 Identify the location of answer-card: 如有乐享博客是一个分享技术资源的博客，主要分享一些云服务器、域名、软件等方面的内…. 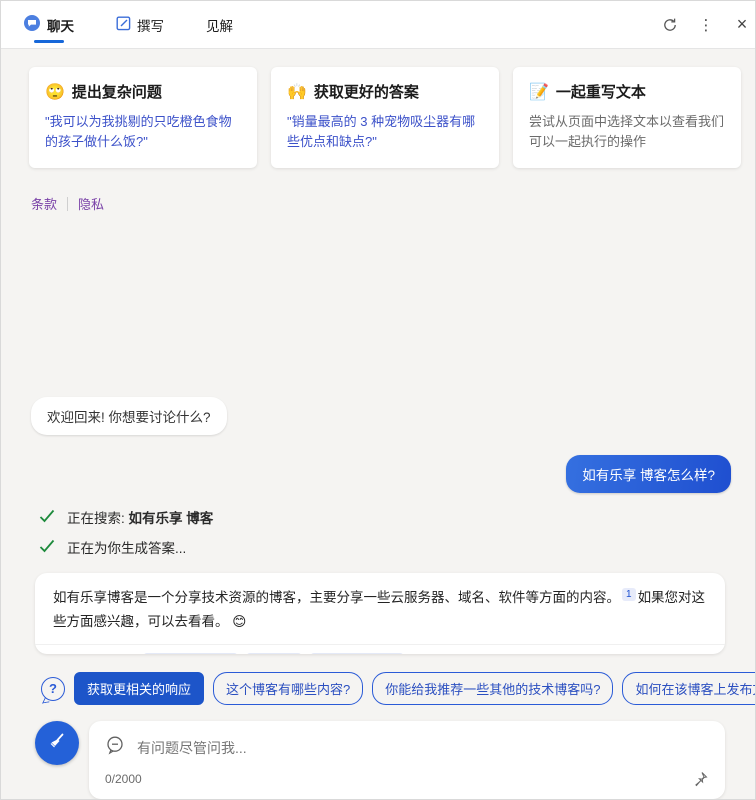
(380, 613).